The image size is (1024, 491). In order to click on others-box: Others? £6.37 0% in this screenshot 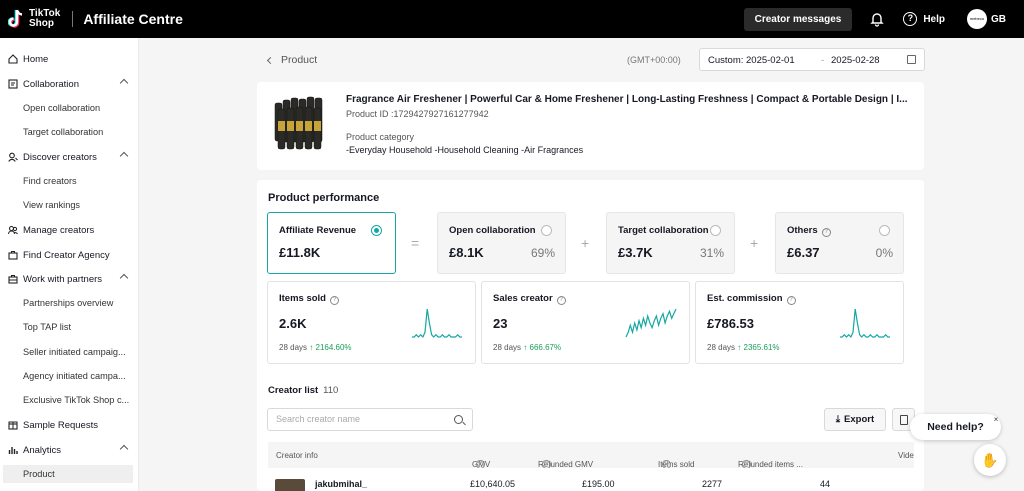, I will do `click(839, 243)`.